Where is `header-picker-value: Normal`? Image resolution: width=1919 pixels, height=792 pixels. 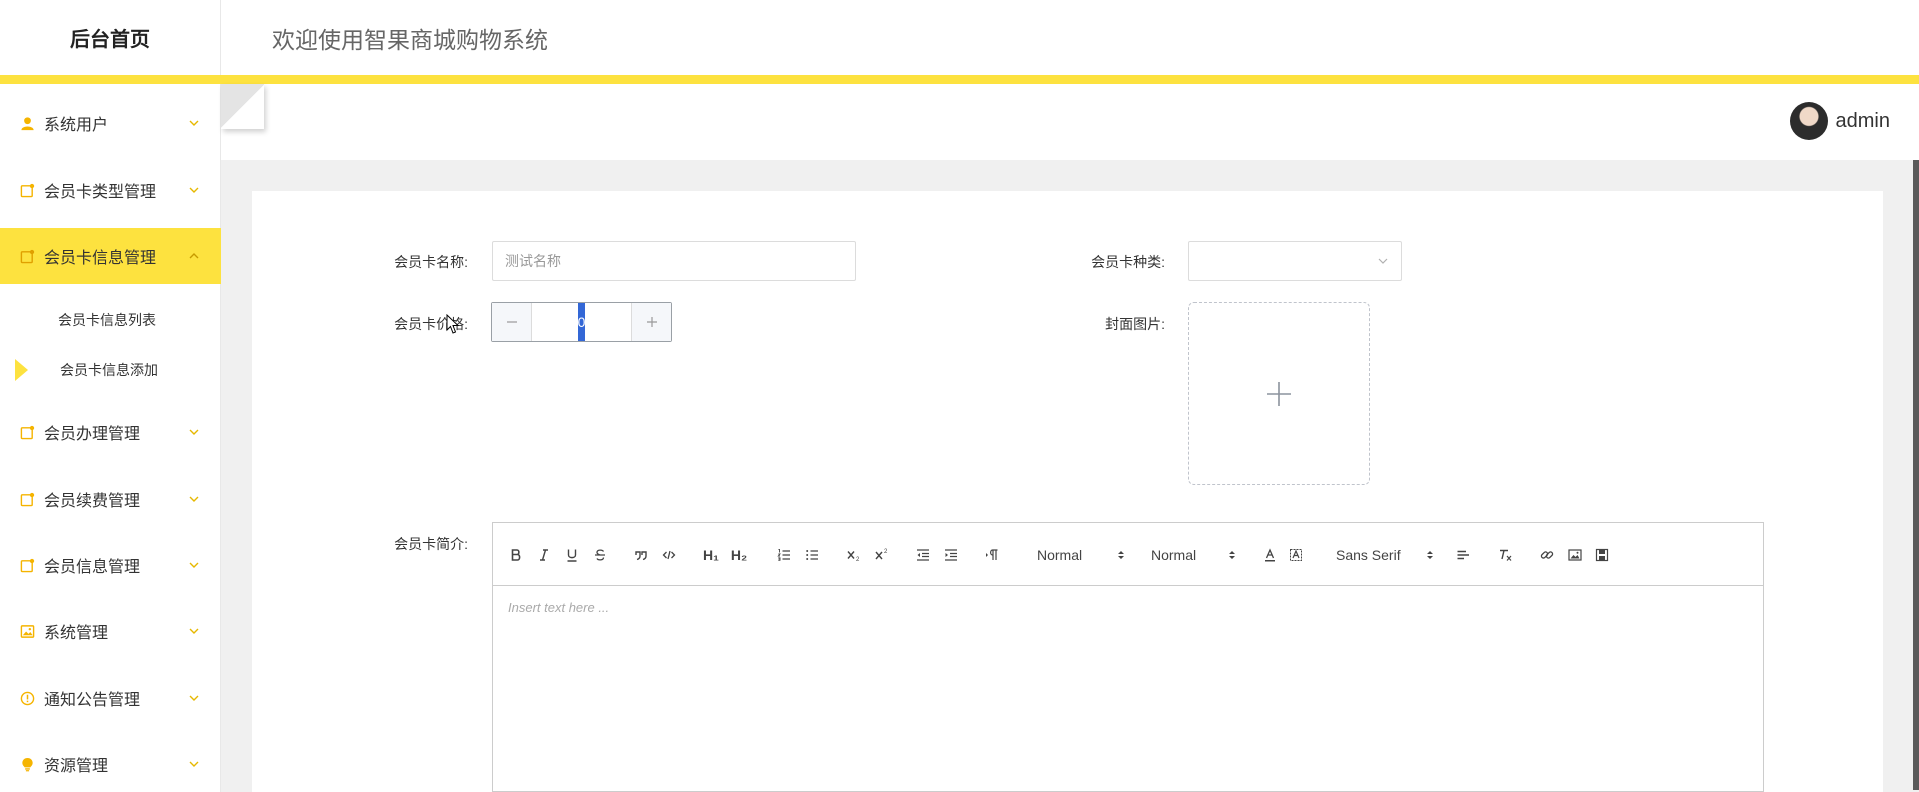
header-picker-value: Normal is located at coordinates (1060, 555).